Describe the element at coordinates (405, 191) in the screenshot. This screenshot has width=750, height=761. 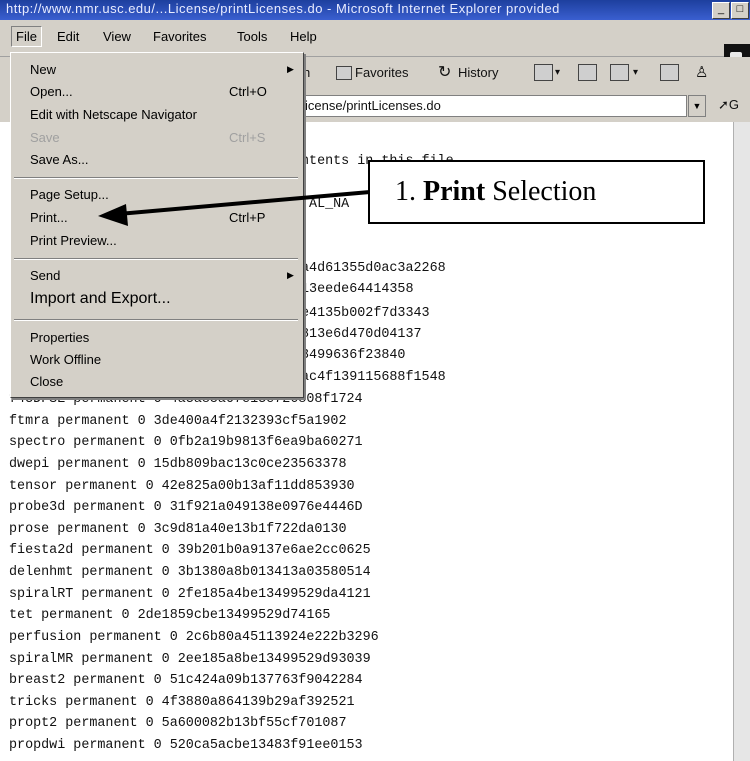
I see `callout-number: 1.` at that location.